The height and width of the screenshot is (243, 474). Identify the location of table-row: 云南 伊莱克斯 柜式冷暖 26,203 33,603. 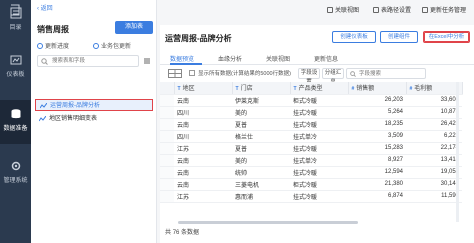
(311, 100).